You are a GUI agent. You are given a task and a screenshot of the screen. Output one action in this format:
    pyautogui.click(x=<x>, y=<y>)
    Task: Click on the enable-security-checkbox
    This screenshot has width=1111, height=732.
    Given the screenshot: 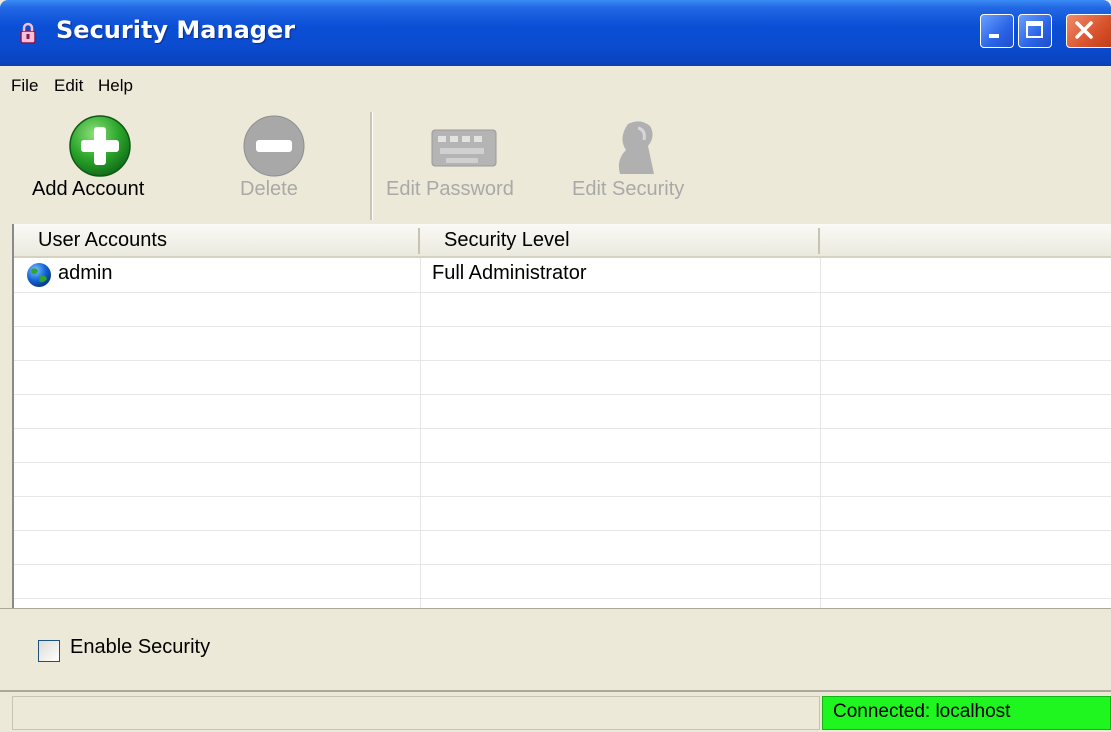 What is the action you would take?
    pyautogui.click(x=49, y=651)
    